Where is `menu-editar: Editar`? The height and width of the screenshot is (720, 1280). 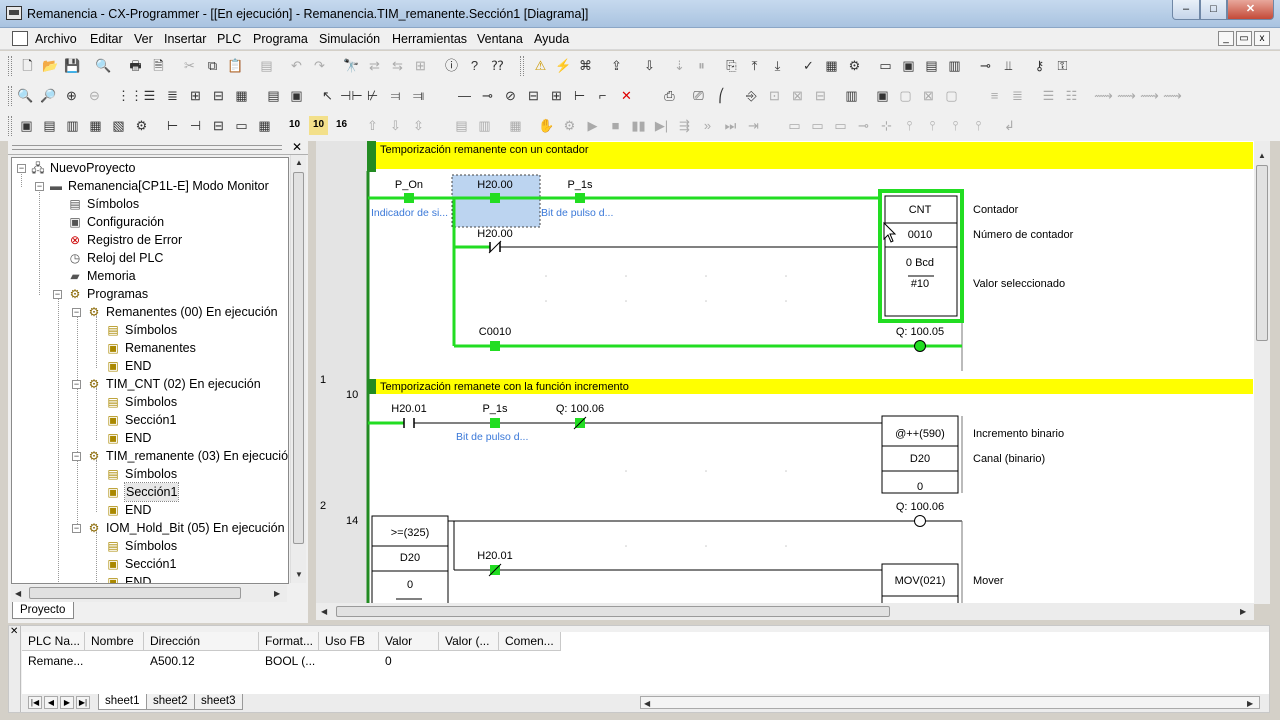
menu-editar: Editar is located at coordinates (106, 39).